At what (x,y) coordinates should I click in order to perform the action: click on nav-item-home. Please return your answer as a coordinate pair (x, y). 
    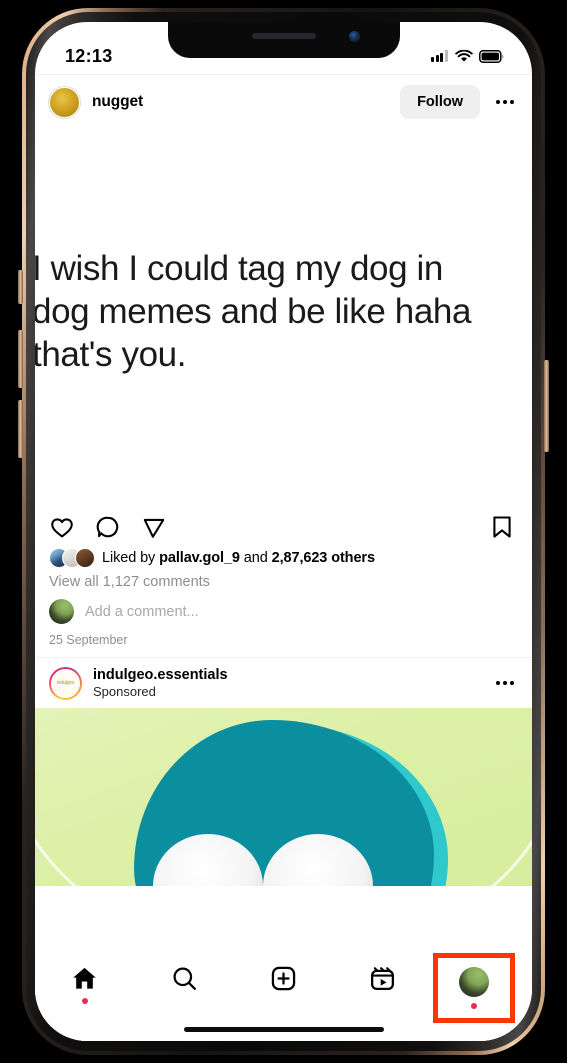
    Looking at the image, I should click on (84, 994).